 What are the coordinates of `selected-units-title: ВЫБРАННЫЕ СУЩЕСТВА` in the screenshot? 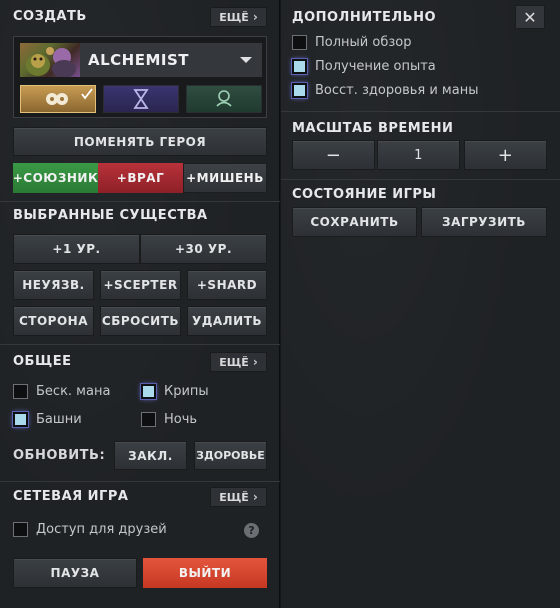 It's located at (110, 215).